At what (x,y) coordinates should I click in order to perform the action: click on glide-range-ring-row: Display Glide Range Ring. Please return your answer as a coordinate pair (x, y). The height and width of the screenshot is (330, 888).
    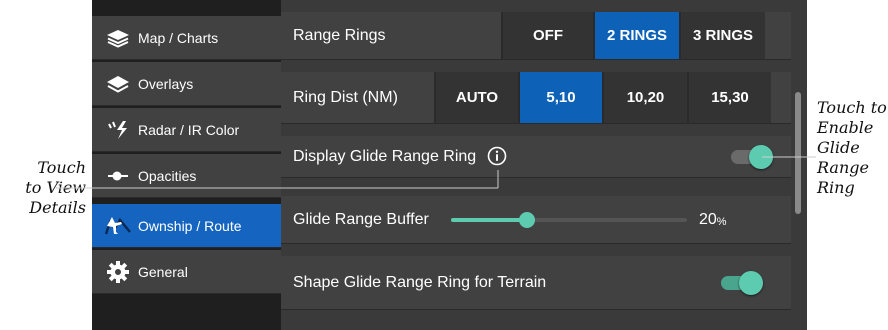
    Looking at the image, I should click on (536, 157).